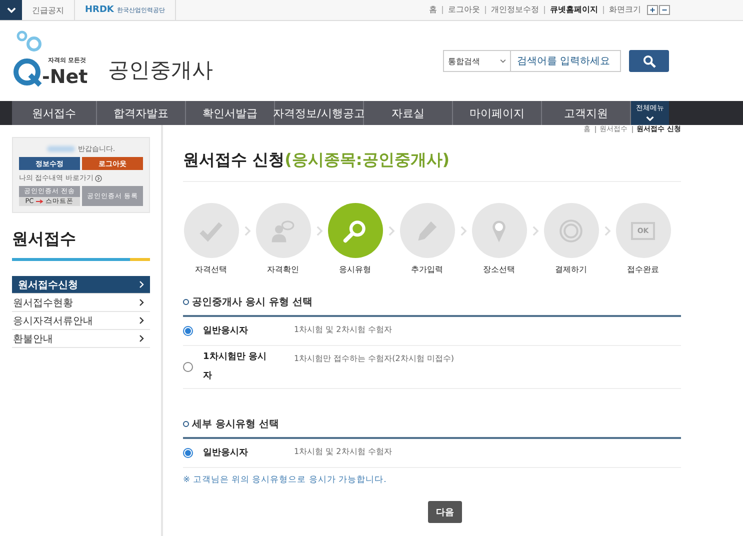 The width and height of the screenshot is (743, 536). What do you see at coordinates (643, 269) in the screenshot?
I see `step-label: 접수완료` at bounding box center [643, 269].